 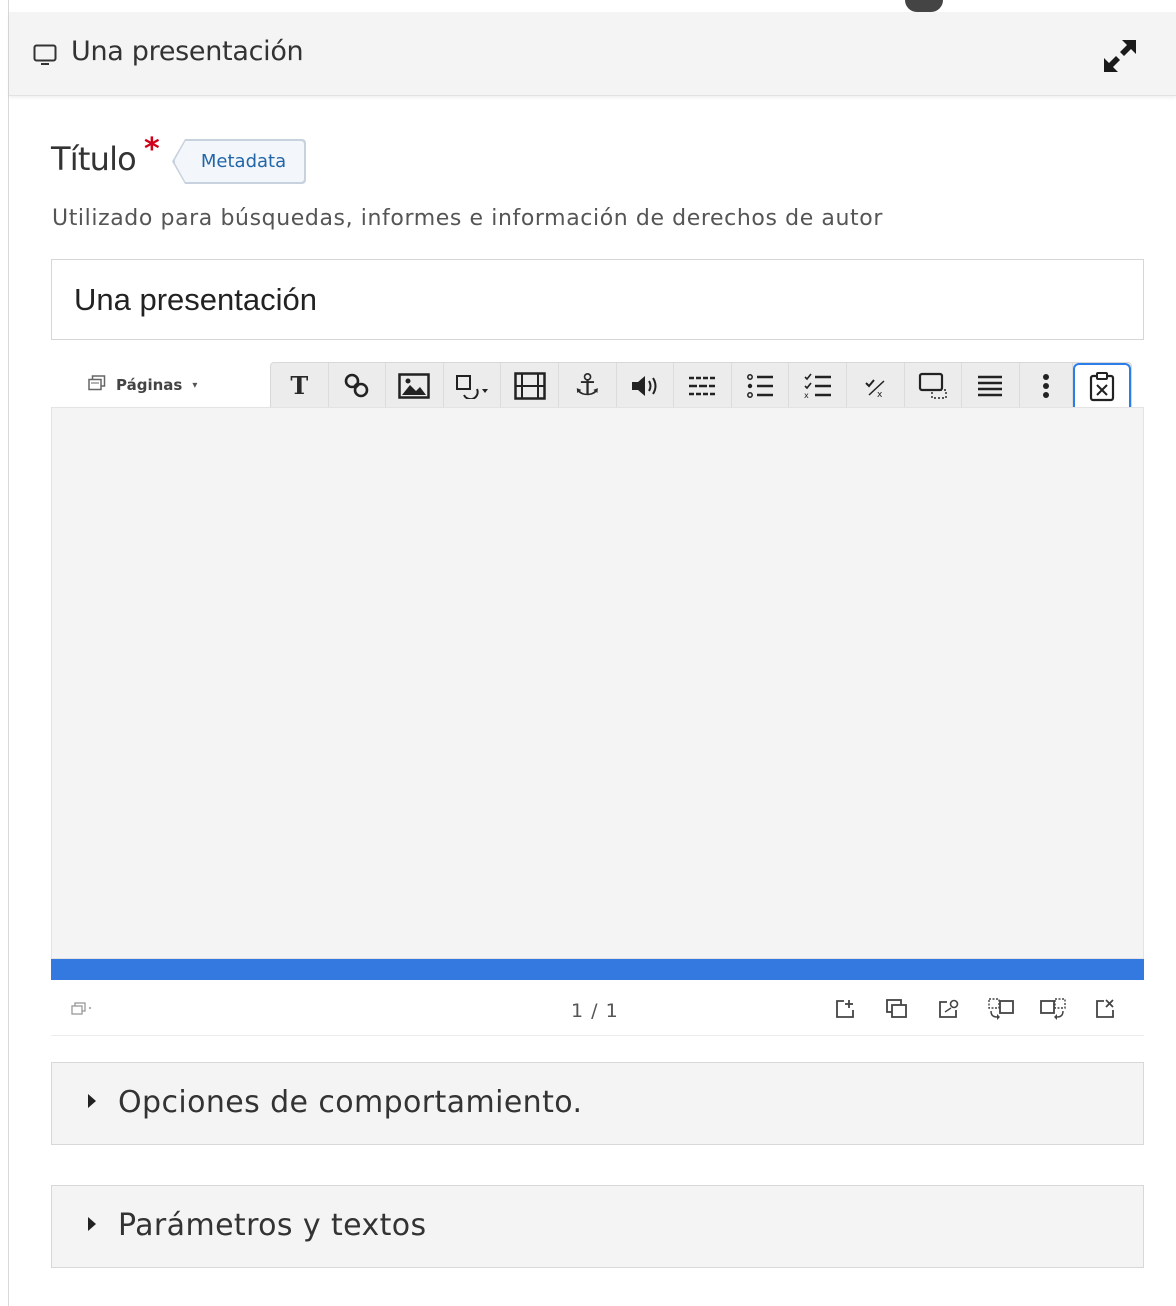 I want to click on more-icon, so click(x=1047, y=385).